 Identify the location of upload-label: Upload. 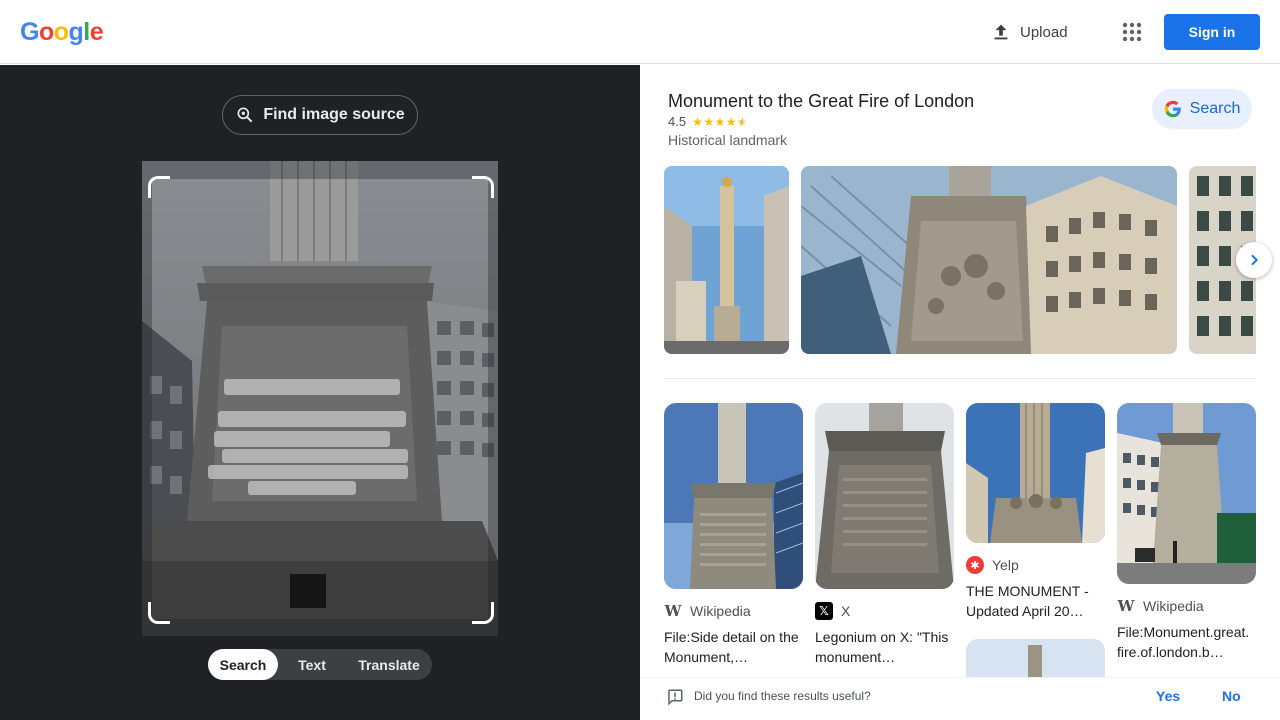
(1044, 32).